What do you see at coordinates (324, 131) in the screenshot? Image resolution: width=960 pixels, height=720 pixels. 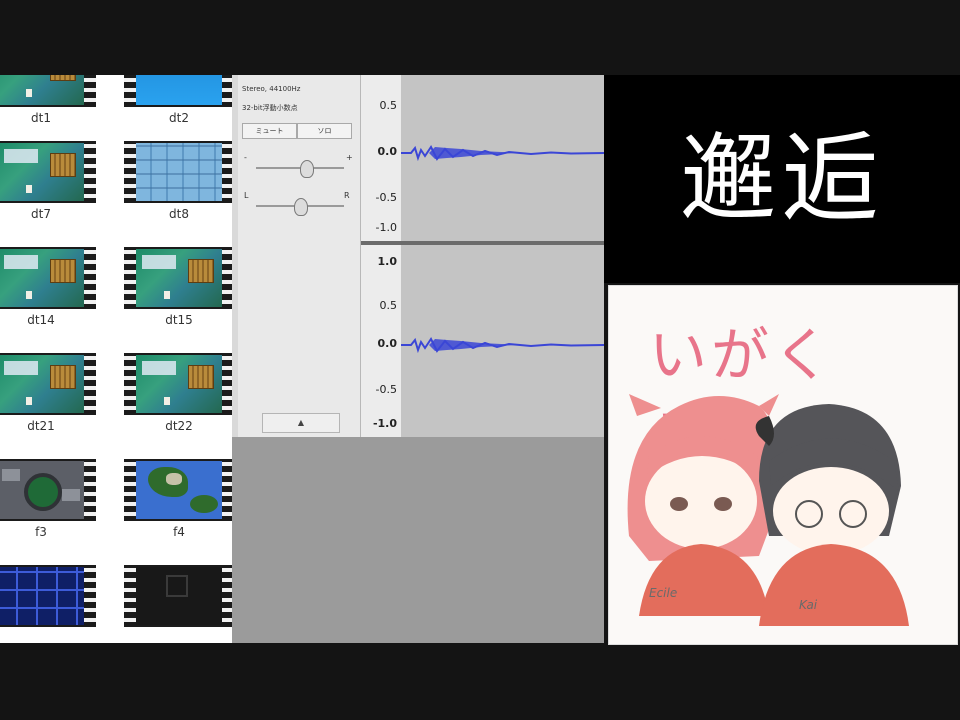 I see `solo-button: ソロ` at bounding box center [324, 131].